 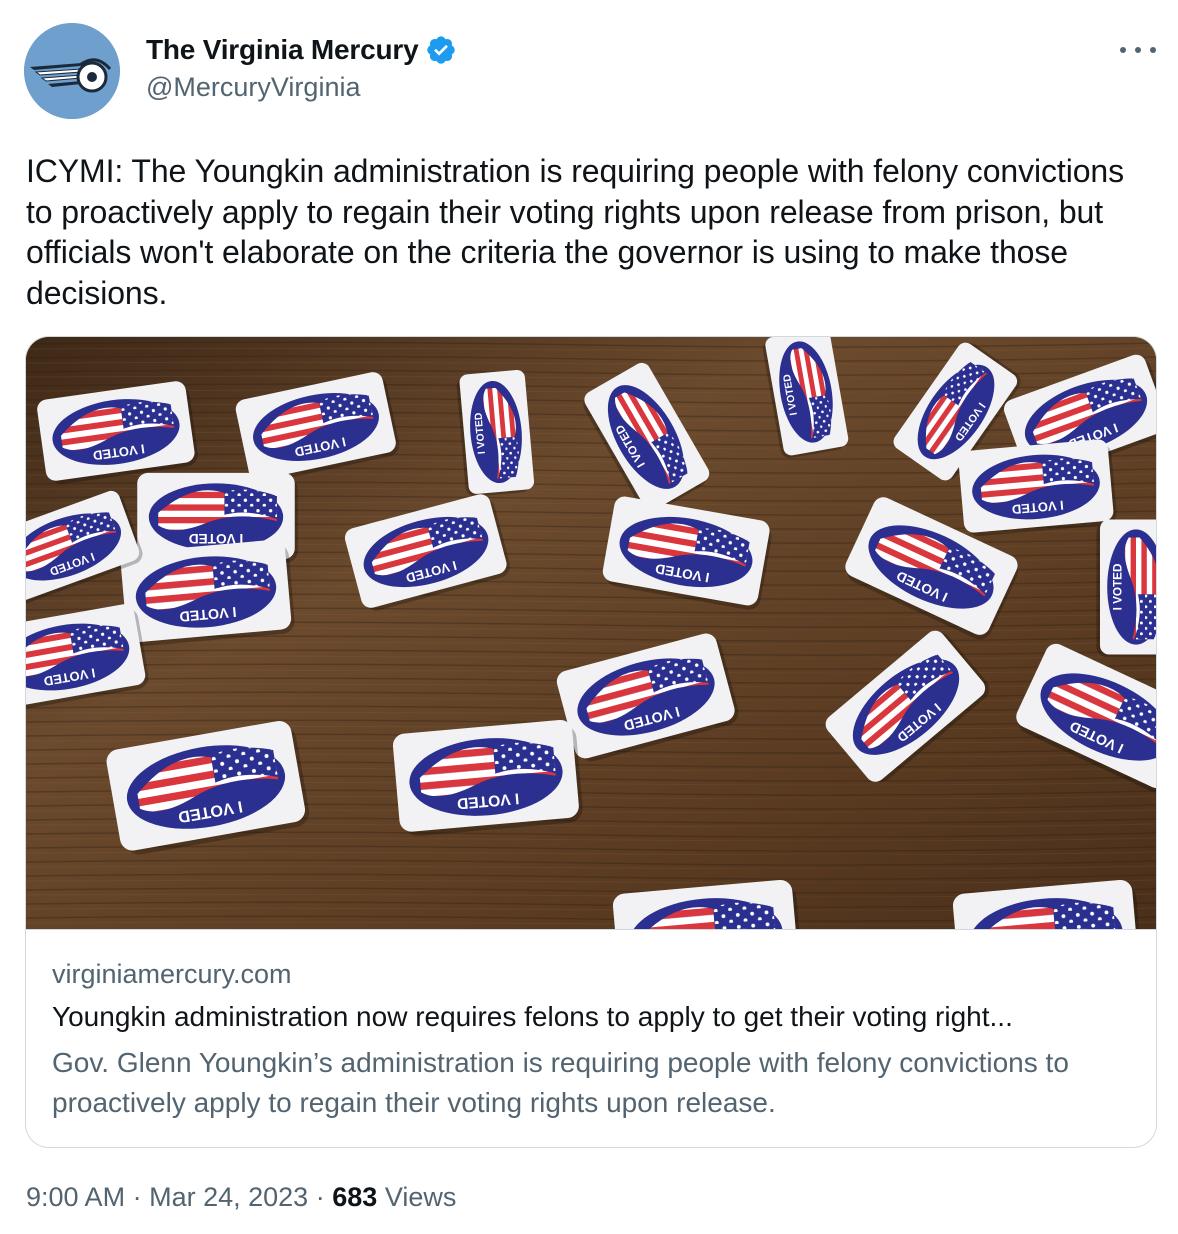 What do you see at coordinates (75, 1197) in the screenshot?
I see `tweet-time: 9:00 AM` at bounding box center [75, 1197].